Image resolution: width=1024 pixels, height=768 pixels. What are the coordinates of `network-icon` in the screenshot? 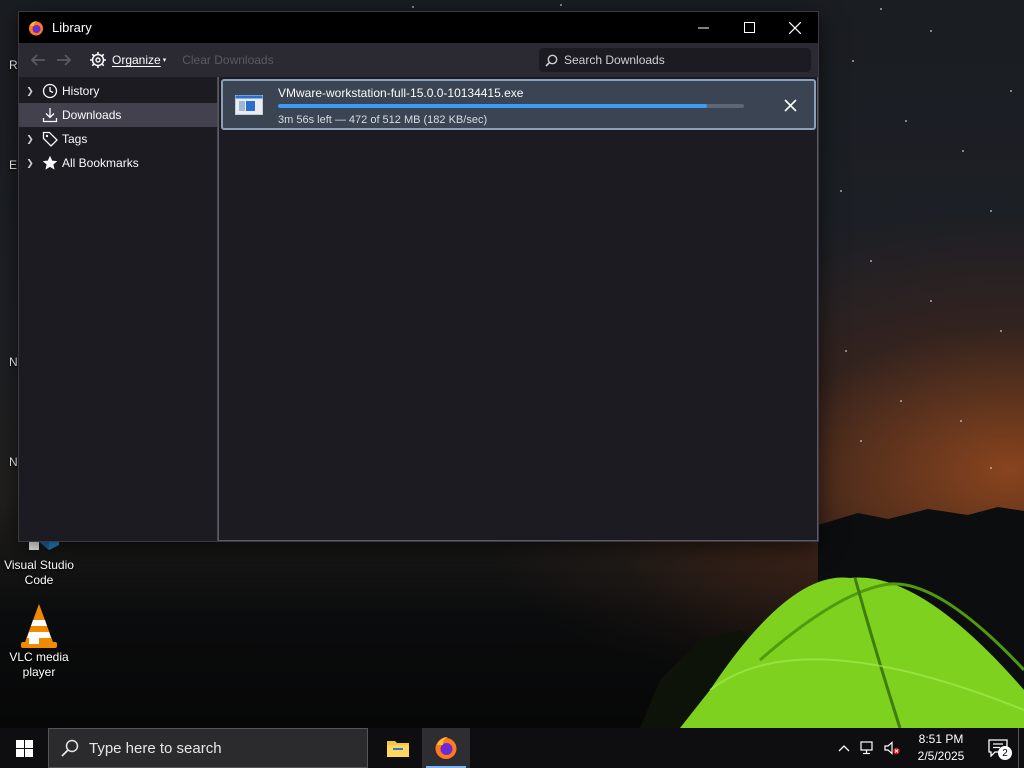 It's located at (866, 748).